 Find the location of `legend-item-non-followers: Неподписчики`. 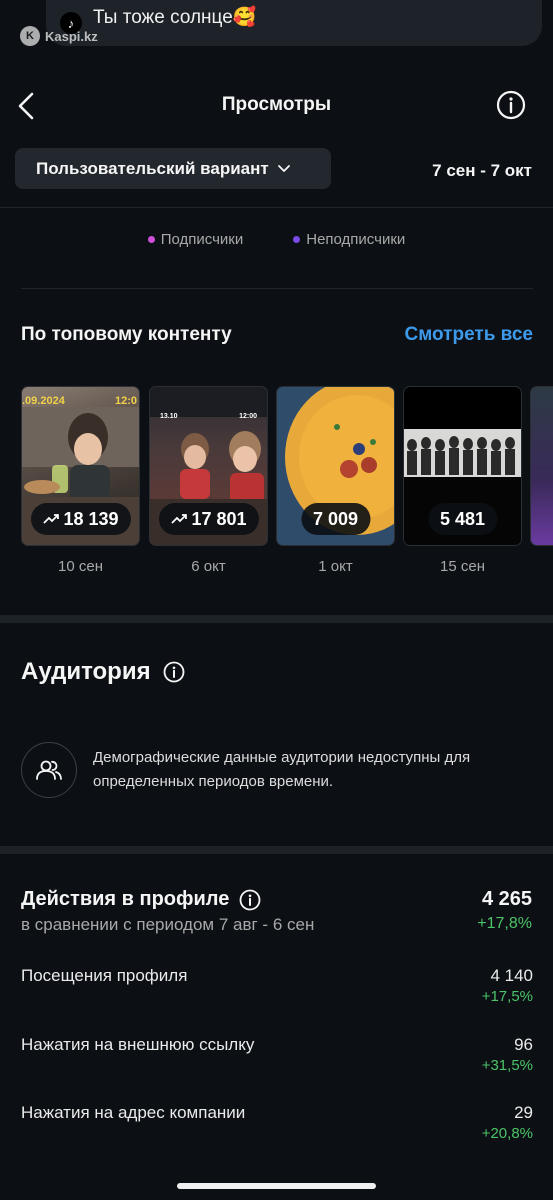

legend-item-non-followers: Неподписчики is located at coordinates (349, 239).